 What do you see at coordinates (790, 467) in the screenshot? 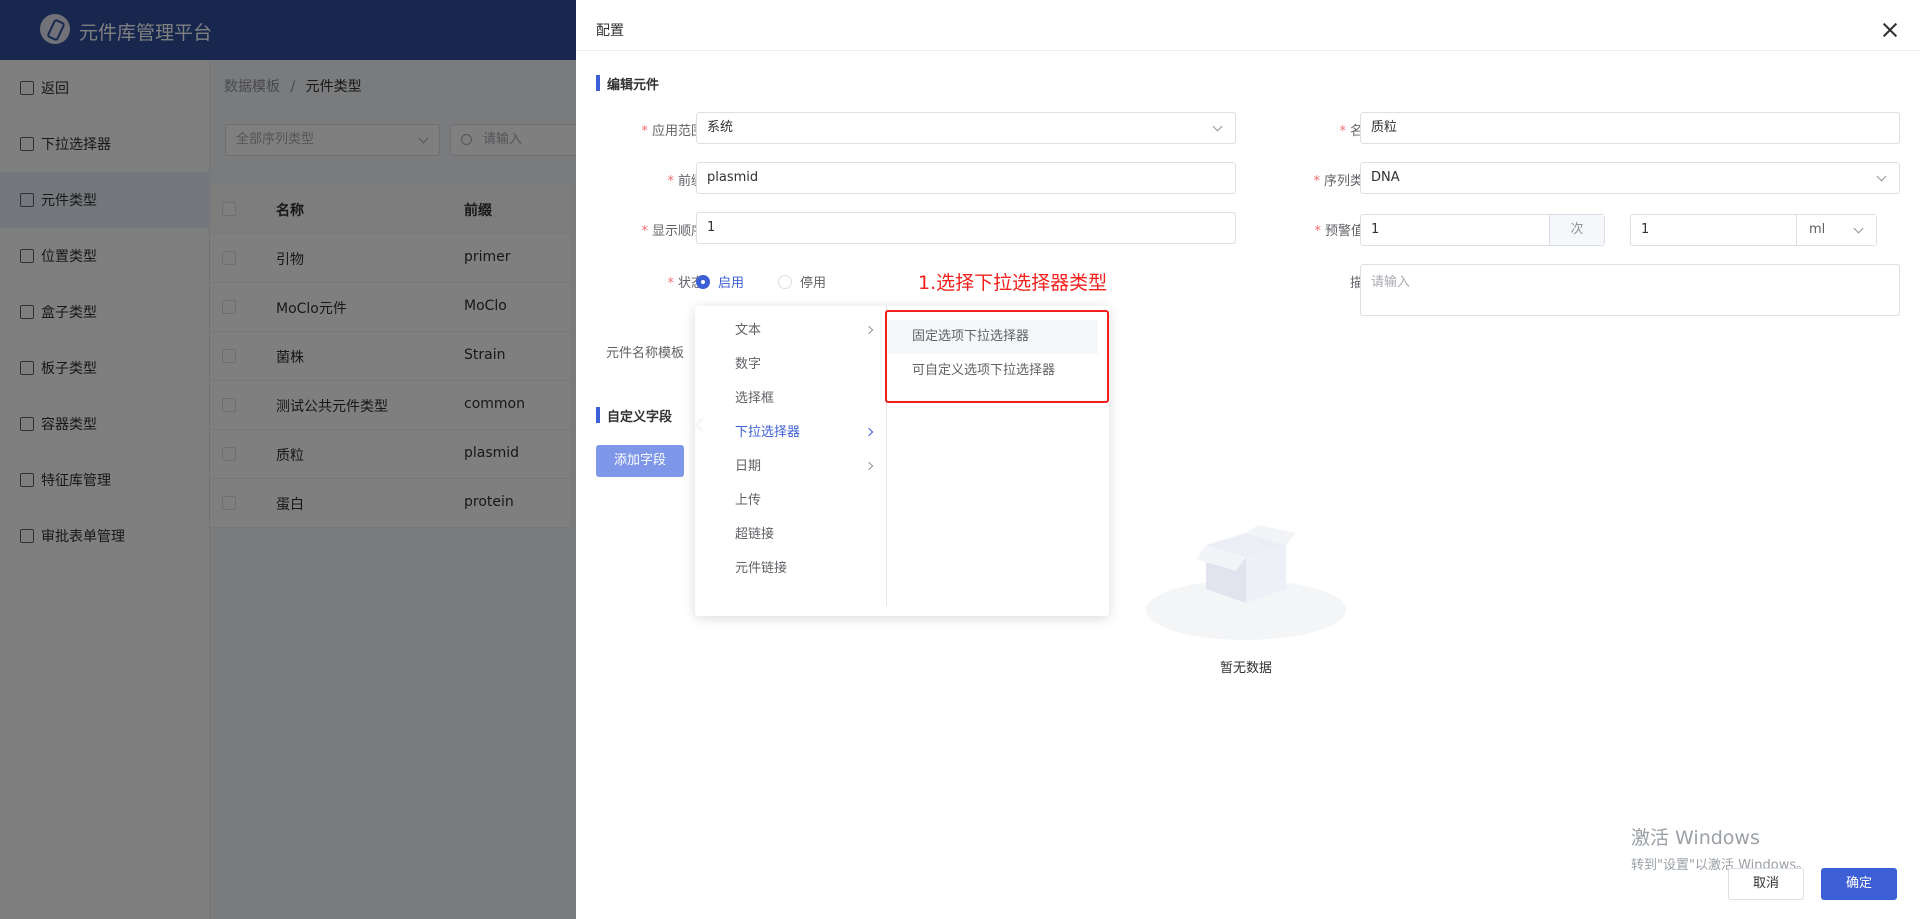
I see `cascader-item-date: 日期` at bounding box center [790, 467].